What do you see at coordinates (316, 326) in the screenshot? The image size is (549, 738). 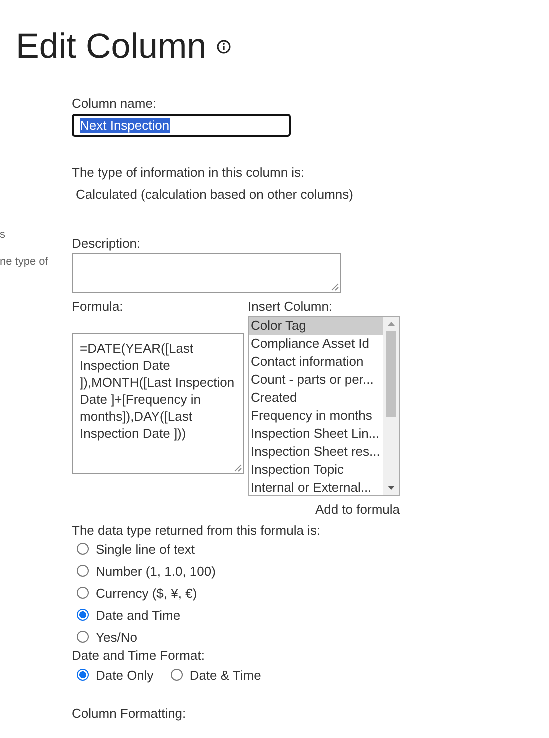 I see `list-item: Color Tag` at bounding box center [316, 326].